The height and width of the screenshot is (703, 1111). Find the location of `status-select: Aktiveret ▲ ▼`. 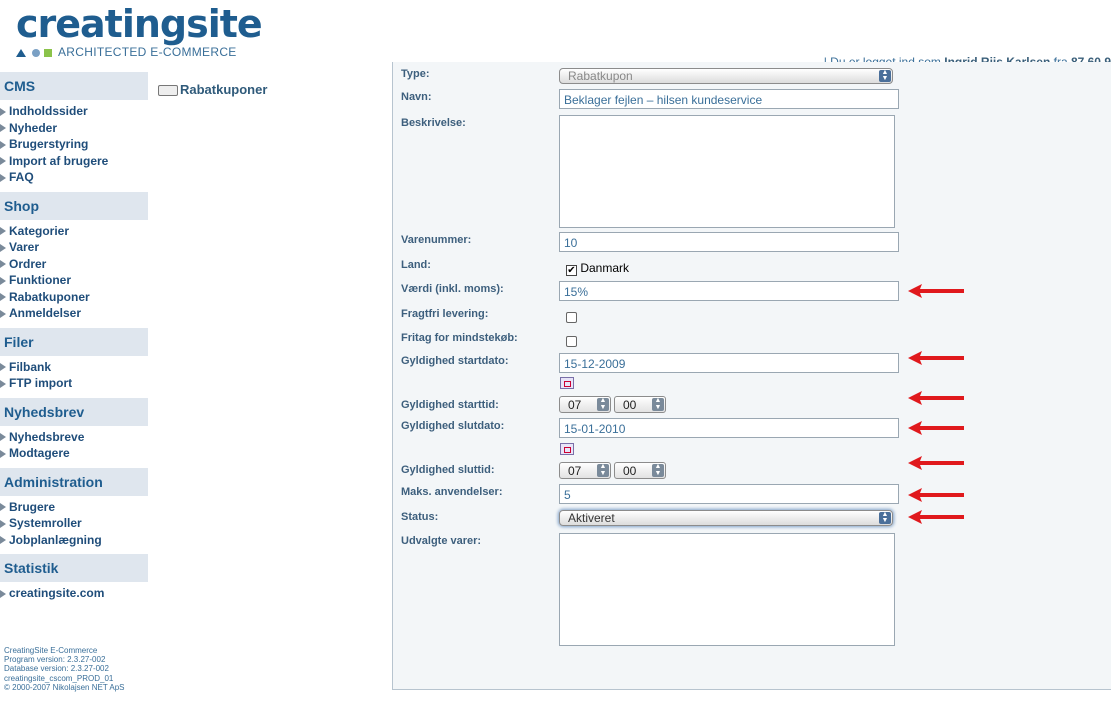

status-select: Aktiveret ▲ ▼ is located at coordinates (726, 518).